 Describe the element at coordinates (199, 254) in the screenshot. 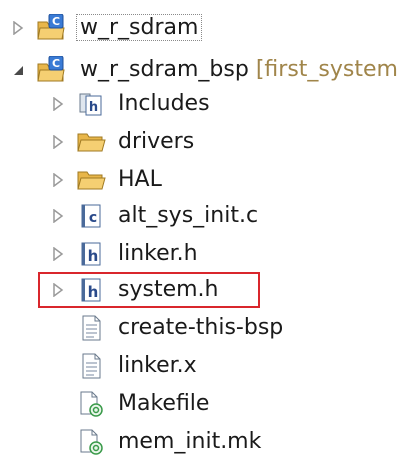

I see `tree-item-linker-h: h linker.h` at that location.